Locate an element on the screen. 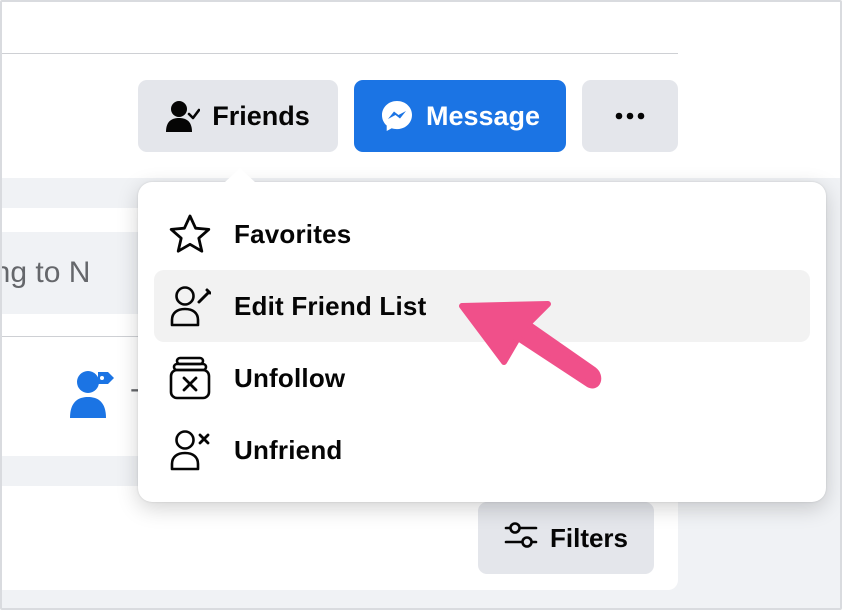 The width and height of the screenshot is (842, 610). edit-friend-list-icon is located at coordinates (190, 306).